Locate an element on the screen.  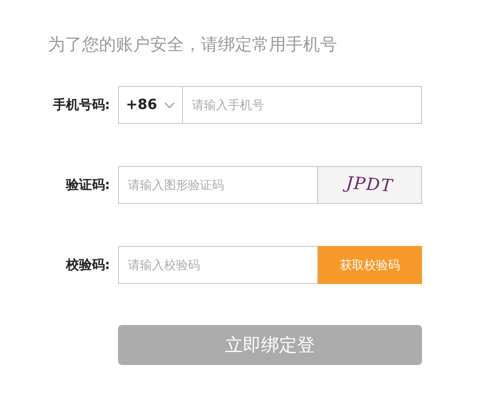
field-label: 手机号码: is located at coordinates (81, 105).